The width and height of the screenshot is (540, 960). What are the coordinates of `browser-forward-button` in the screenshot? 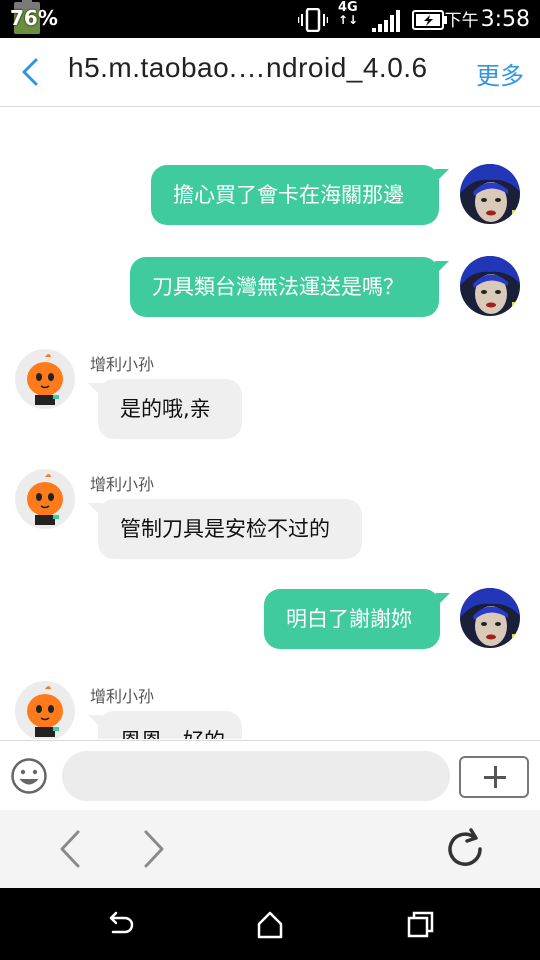 It's located at (153, 849).